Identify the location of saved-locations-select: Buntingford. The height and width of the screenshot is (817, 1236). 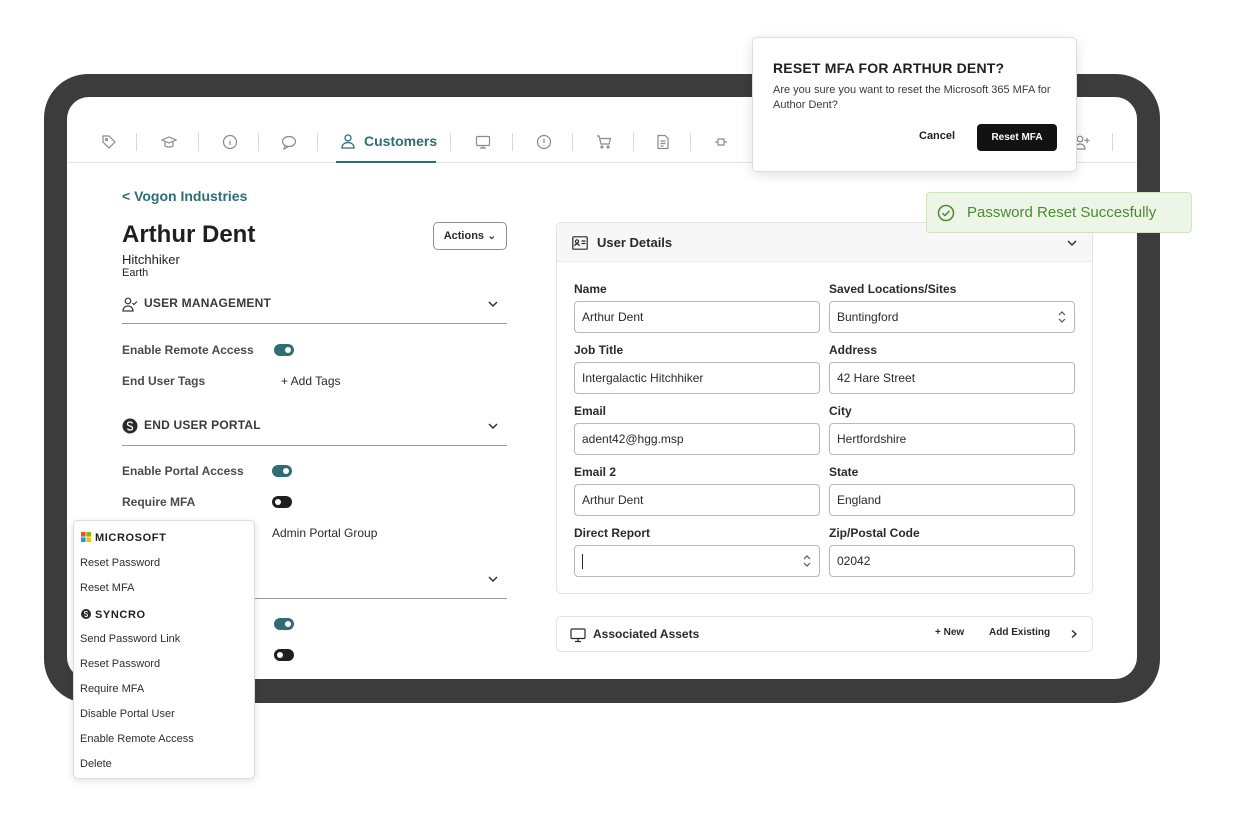
(952, 317).